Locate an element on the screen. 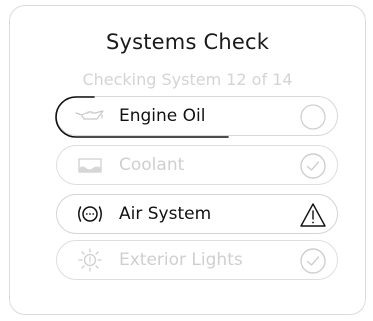 This screenshot has height=321, width=373. system-label-exterior-lights: Exterior Lights is located at coordinates (181, 260).